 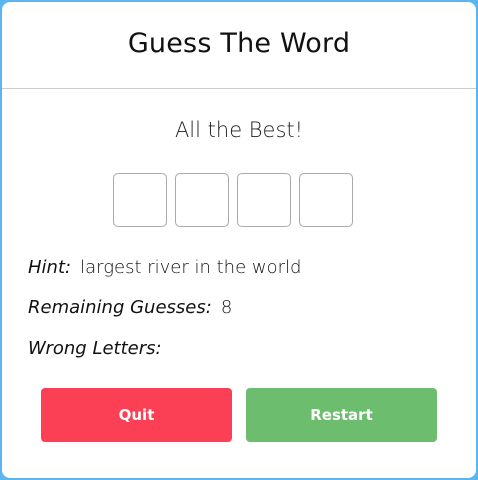 I want to click on remaining-guesses-line: Remaining Guesses: 8, so click(x=130, y=307).